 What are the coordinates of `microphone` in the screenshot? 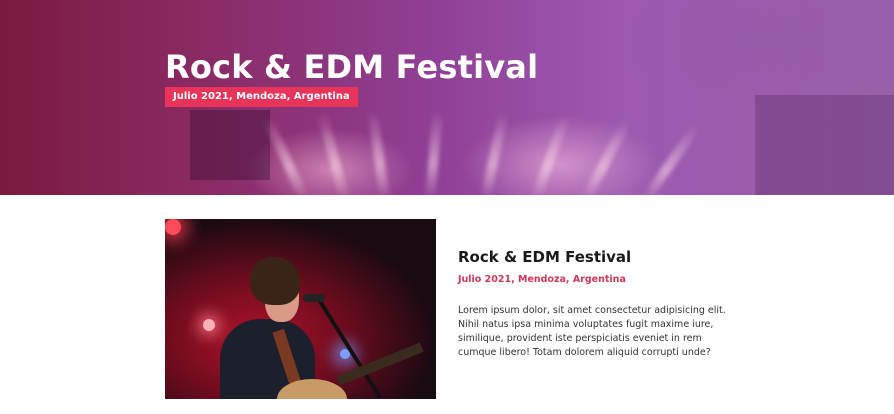 It's located at (314, 298).